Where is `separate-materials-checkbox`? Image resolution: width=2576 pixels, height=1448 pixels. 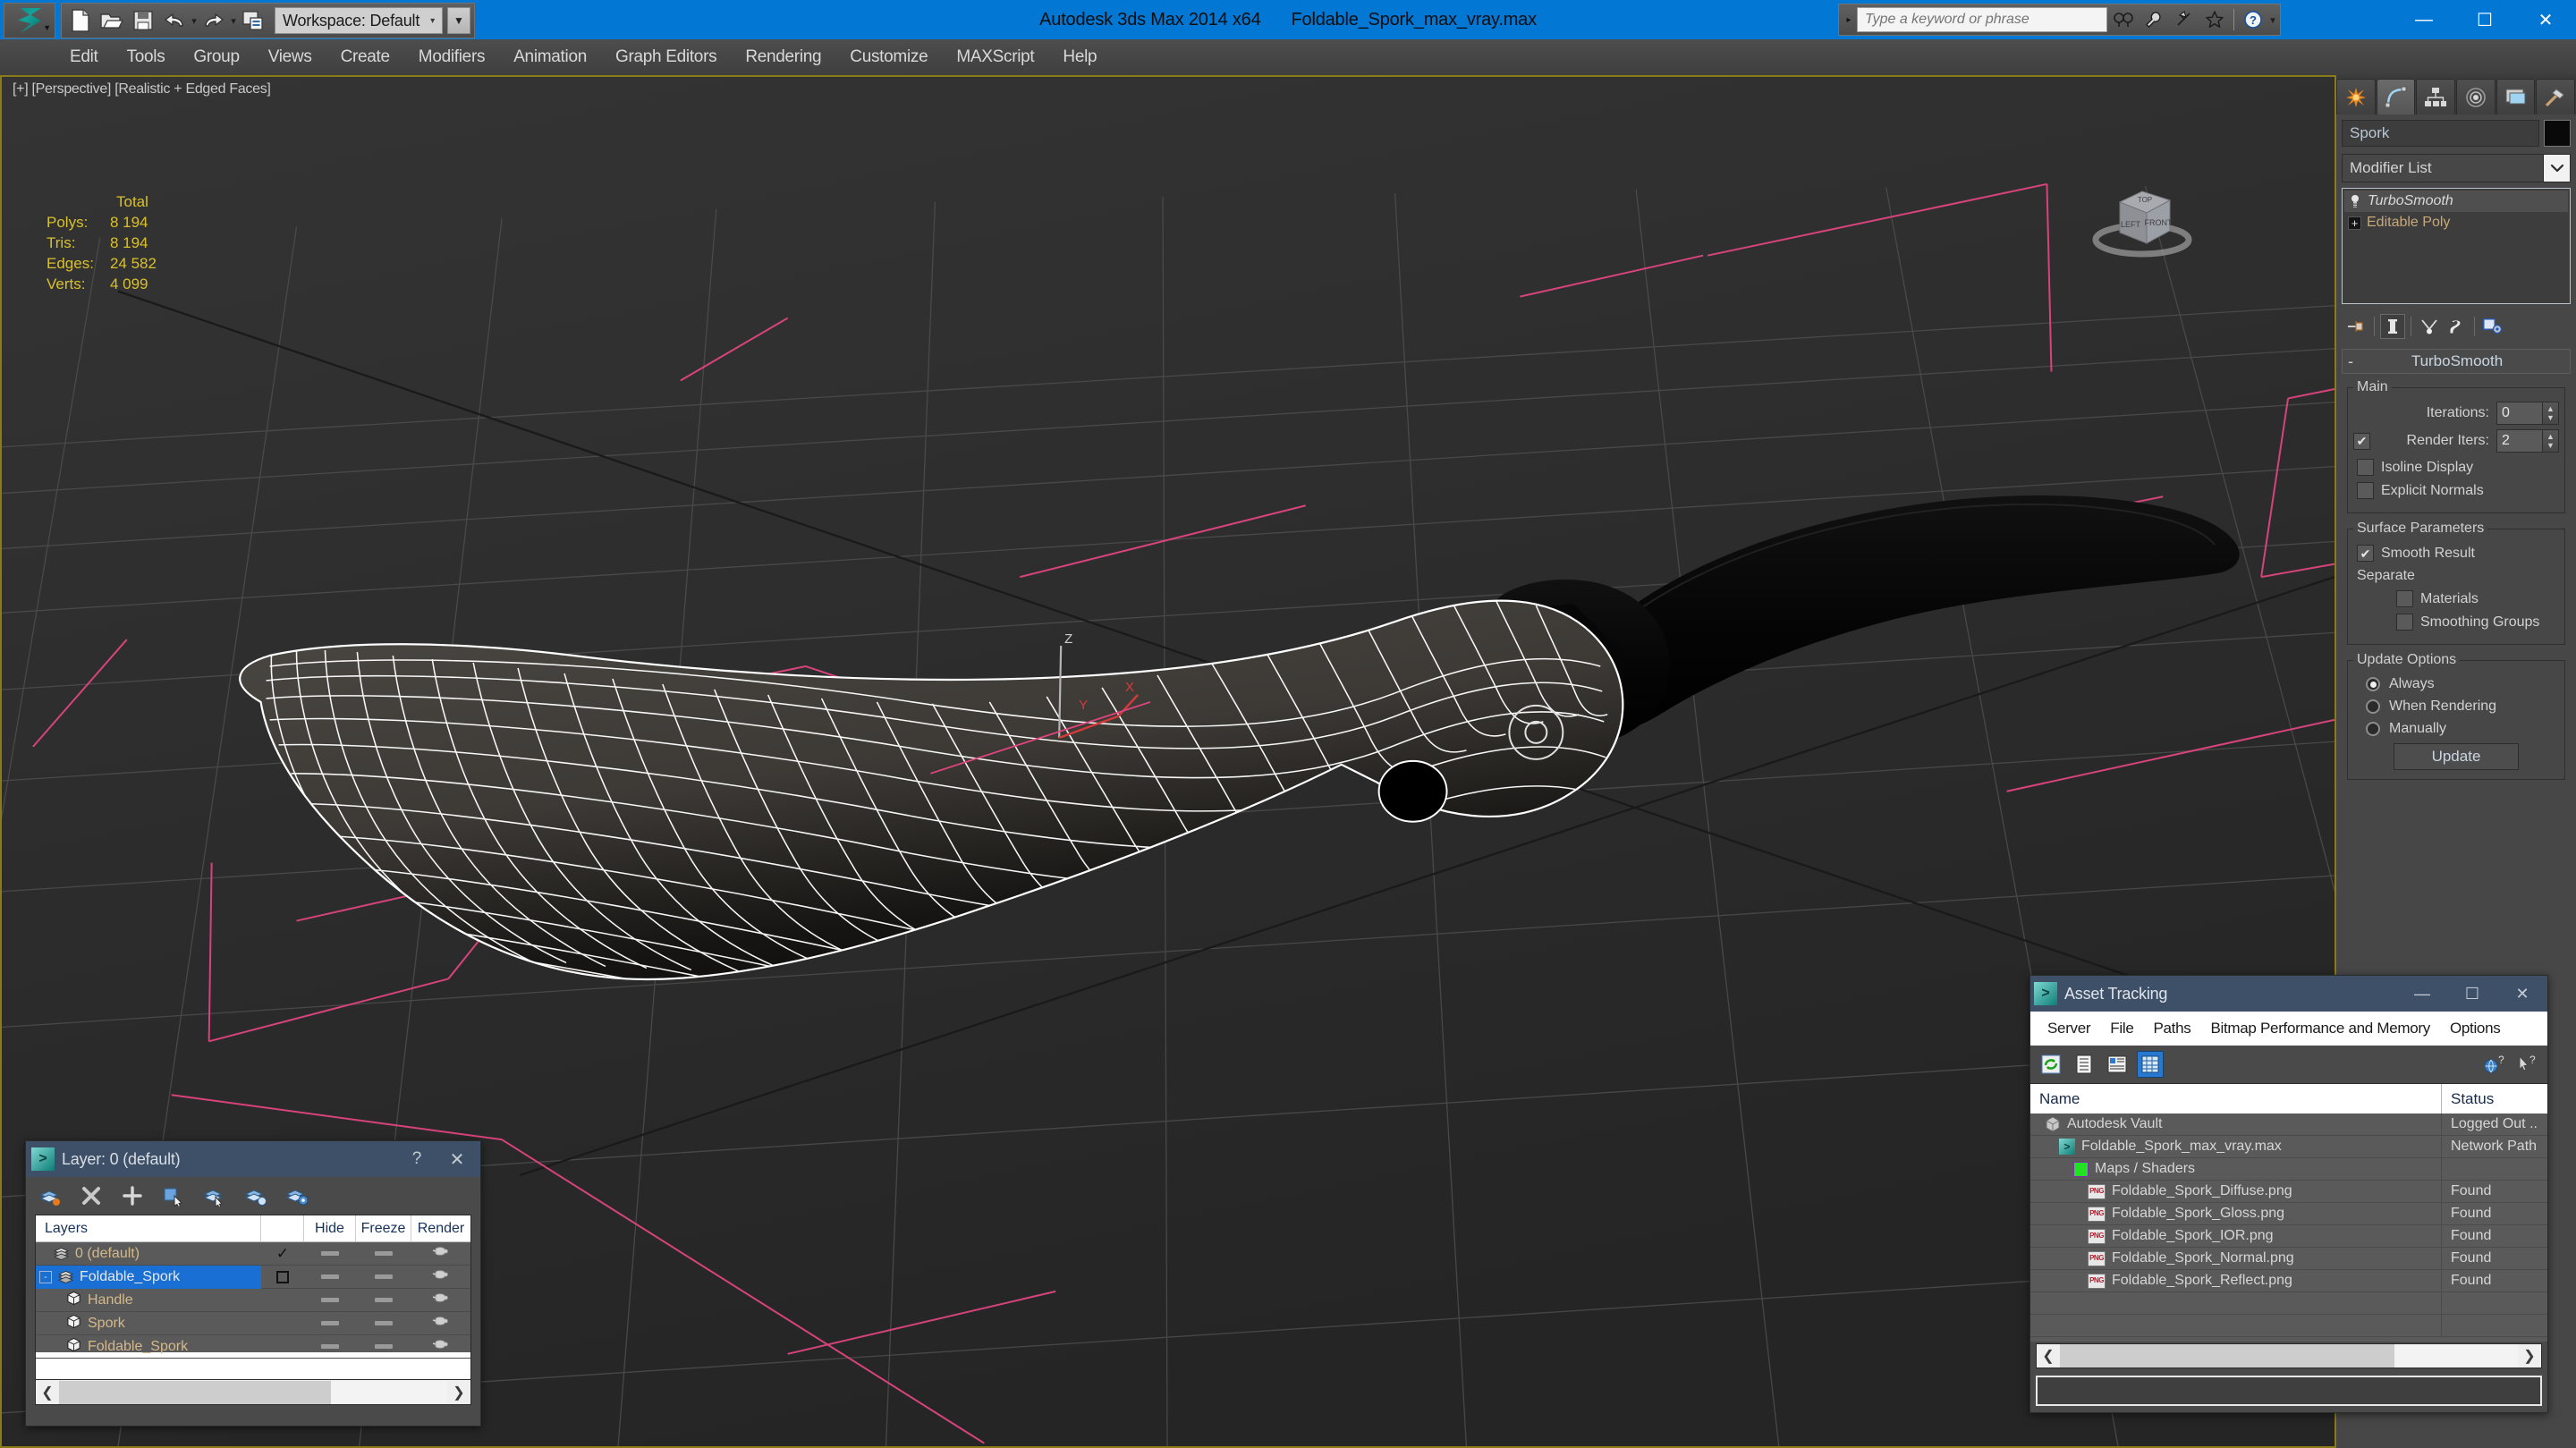
separate-materials-checkbox is located at coordinates (2404, 598).